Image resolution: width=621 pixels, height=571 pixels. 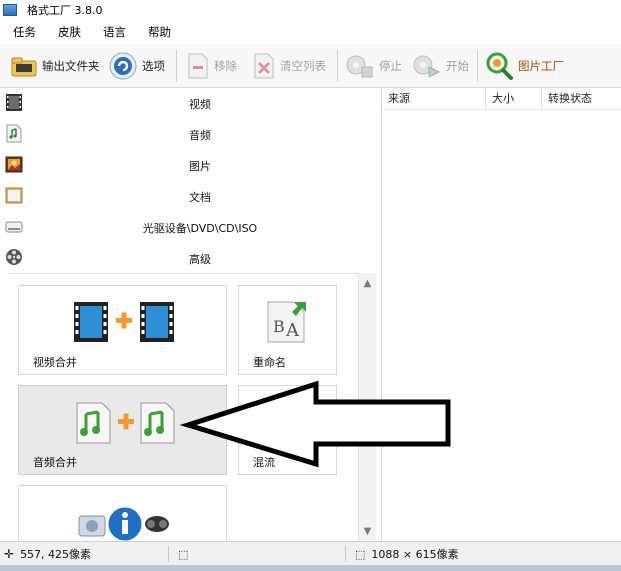 What do you see at coordinates (24, 32) in the screenshot?
I see `menu-task: 任务` at bounding box center [24, 32].